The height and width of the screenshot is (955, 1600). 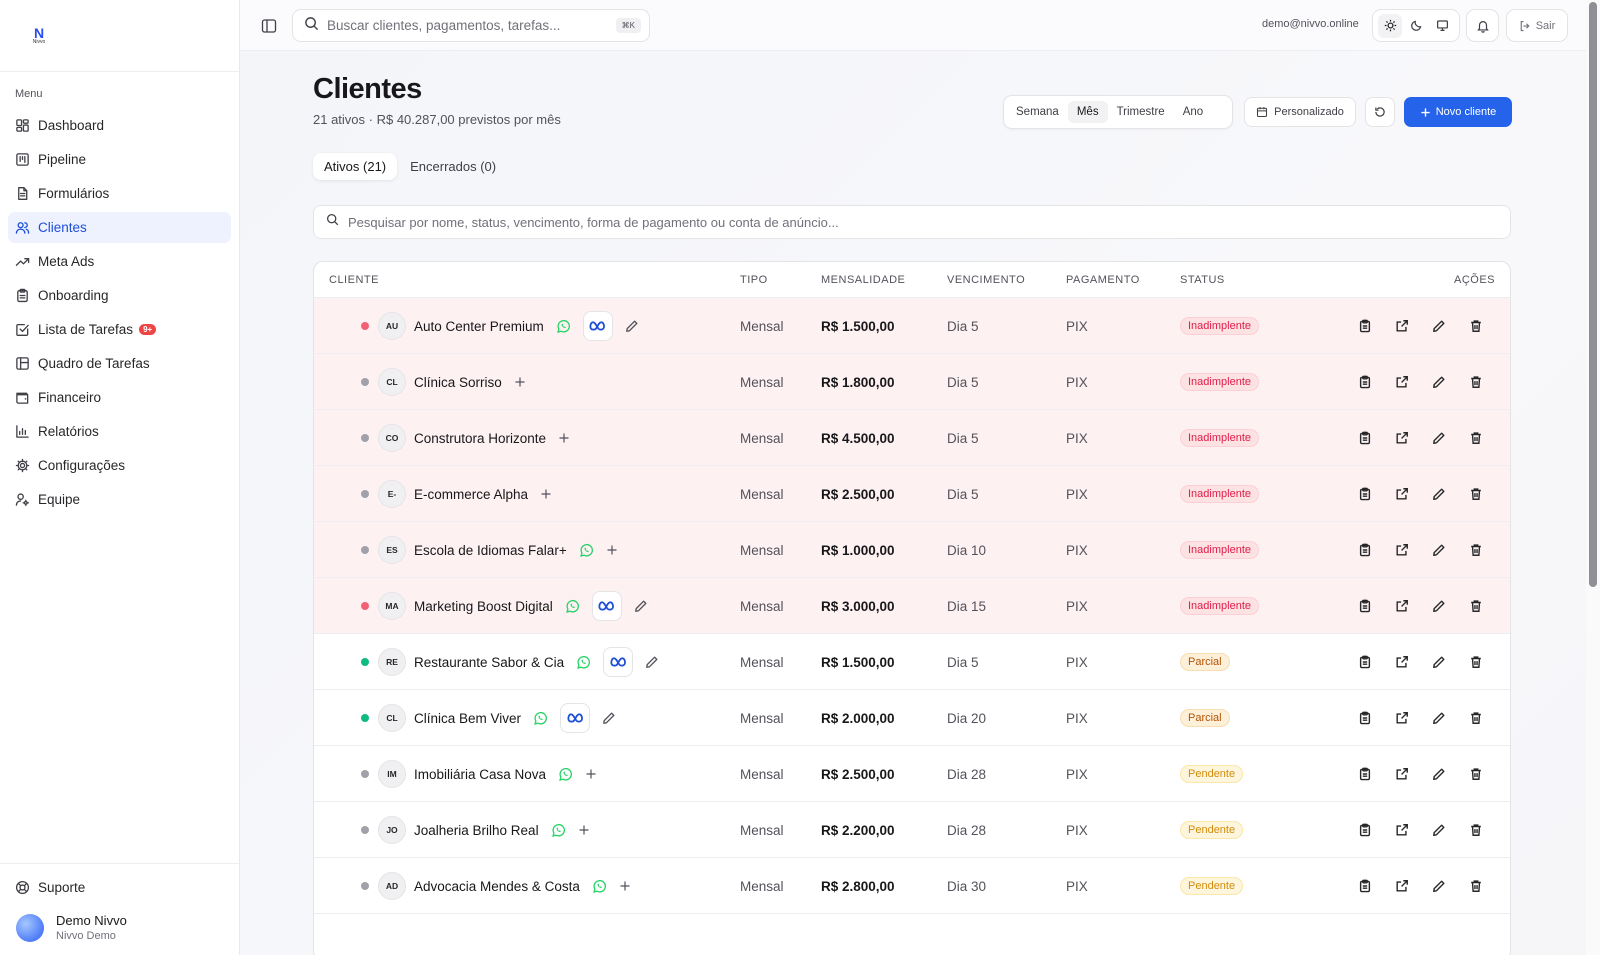 What do you see at coordinates (898, 222) in the screenshot?
I see `table-search-input` at bounding box center [898, 222].